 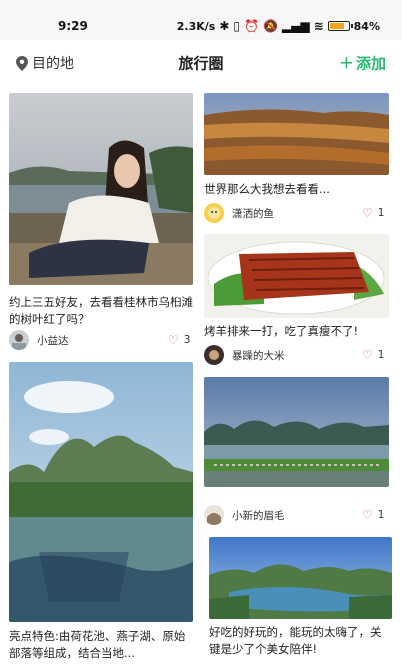 I want to click on like-button-0: ♡ 3, so click(x=179, y=340).